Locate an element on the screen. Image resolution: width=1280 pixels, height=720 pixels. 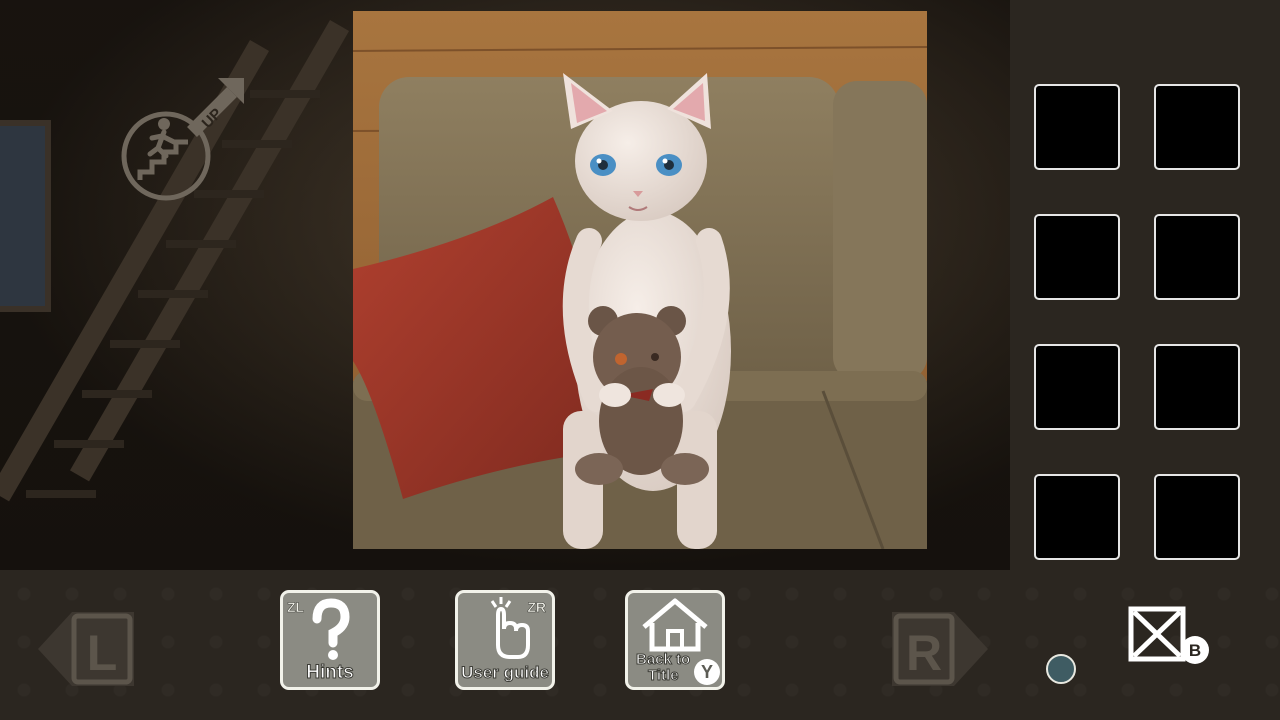
hints-label: Hints is located at coordinates (330, 672).